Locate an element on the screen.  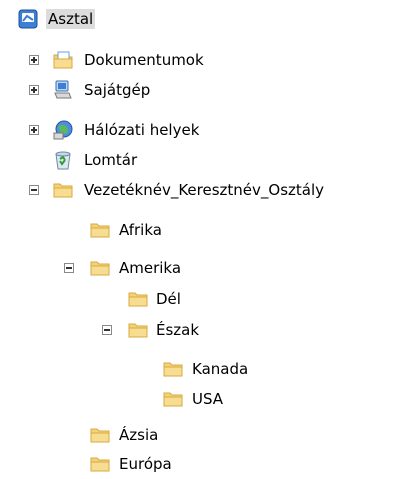
tree-node-eszak: Észak is located at coordinates (120, 330).